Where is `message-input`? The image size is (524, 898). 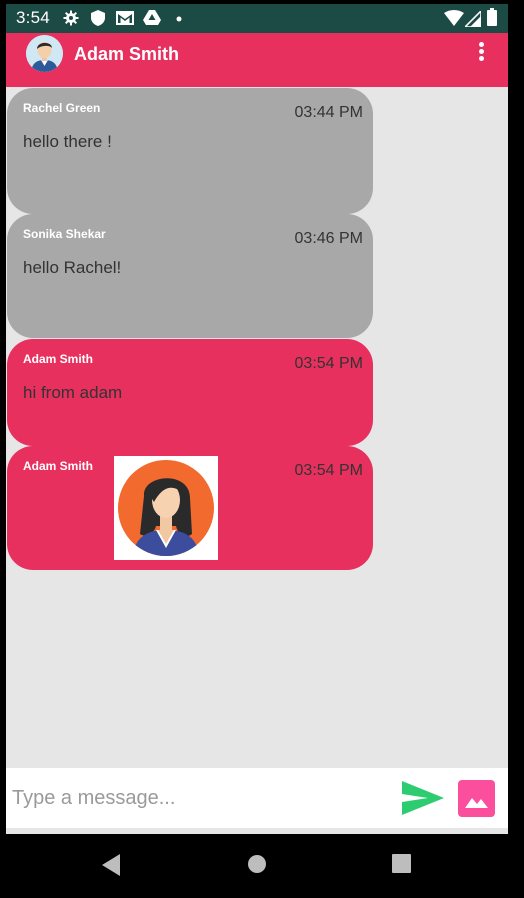
message-input is located at coordinates (197, 798).